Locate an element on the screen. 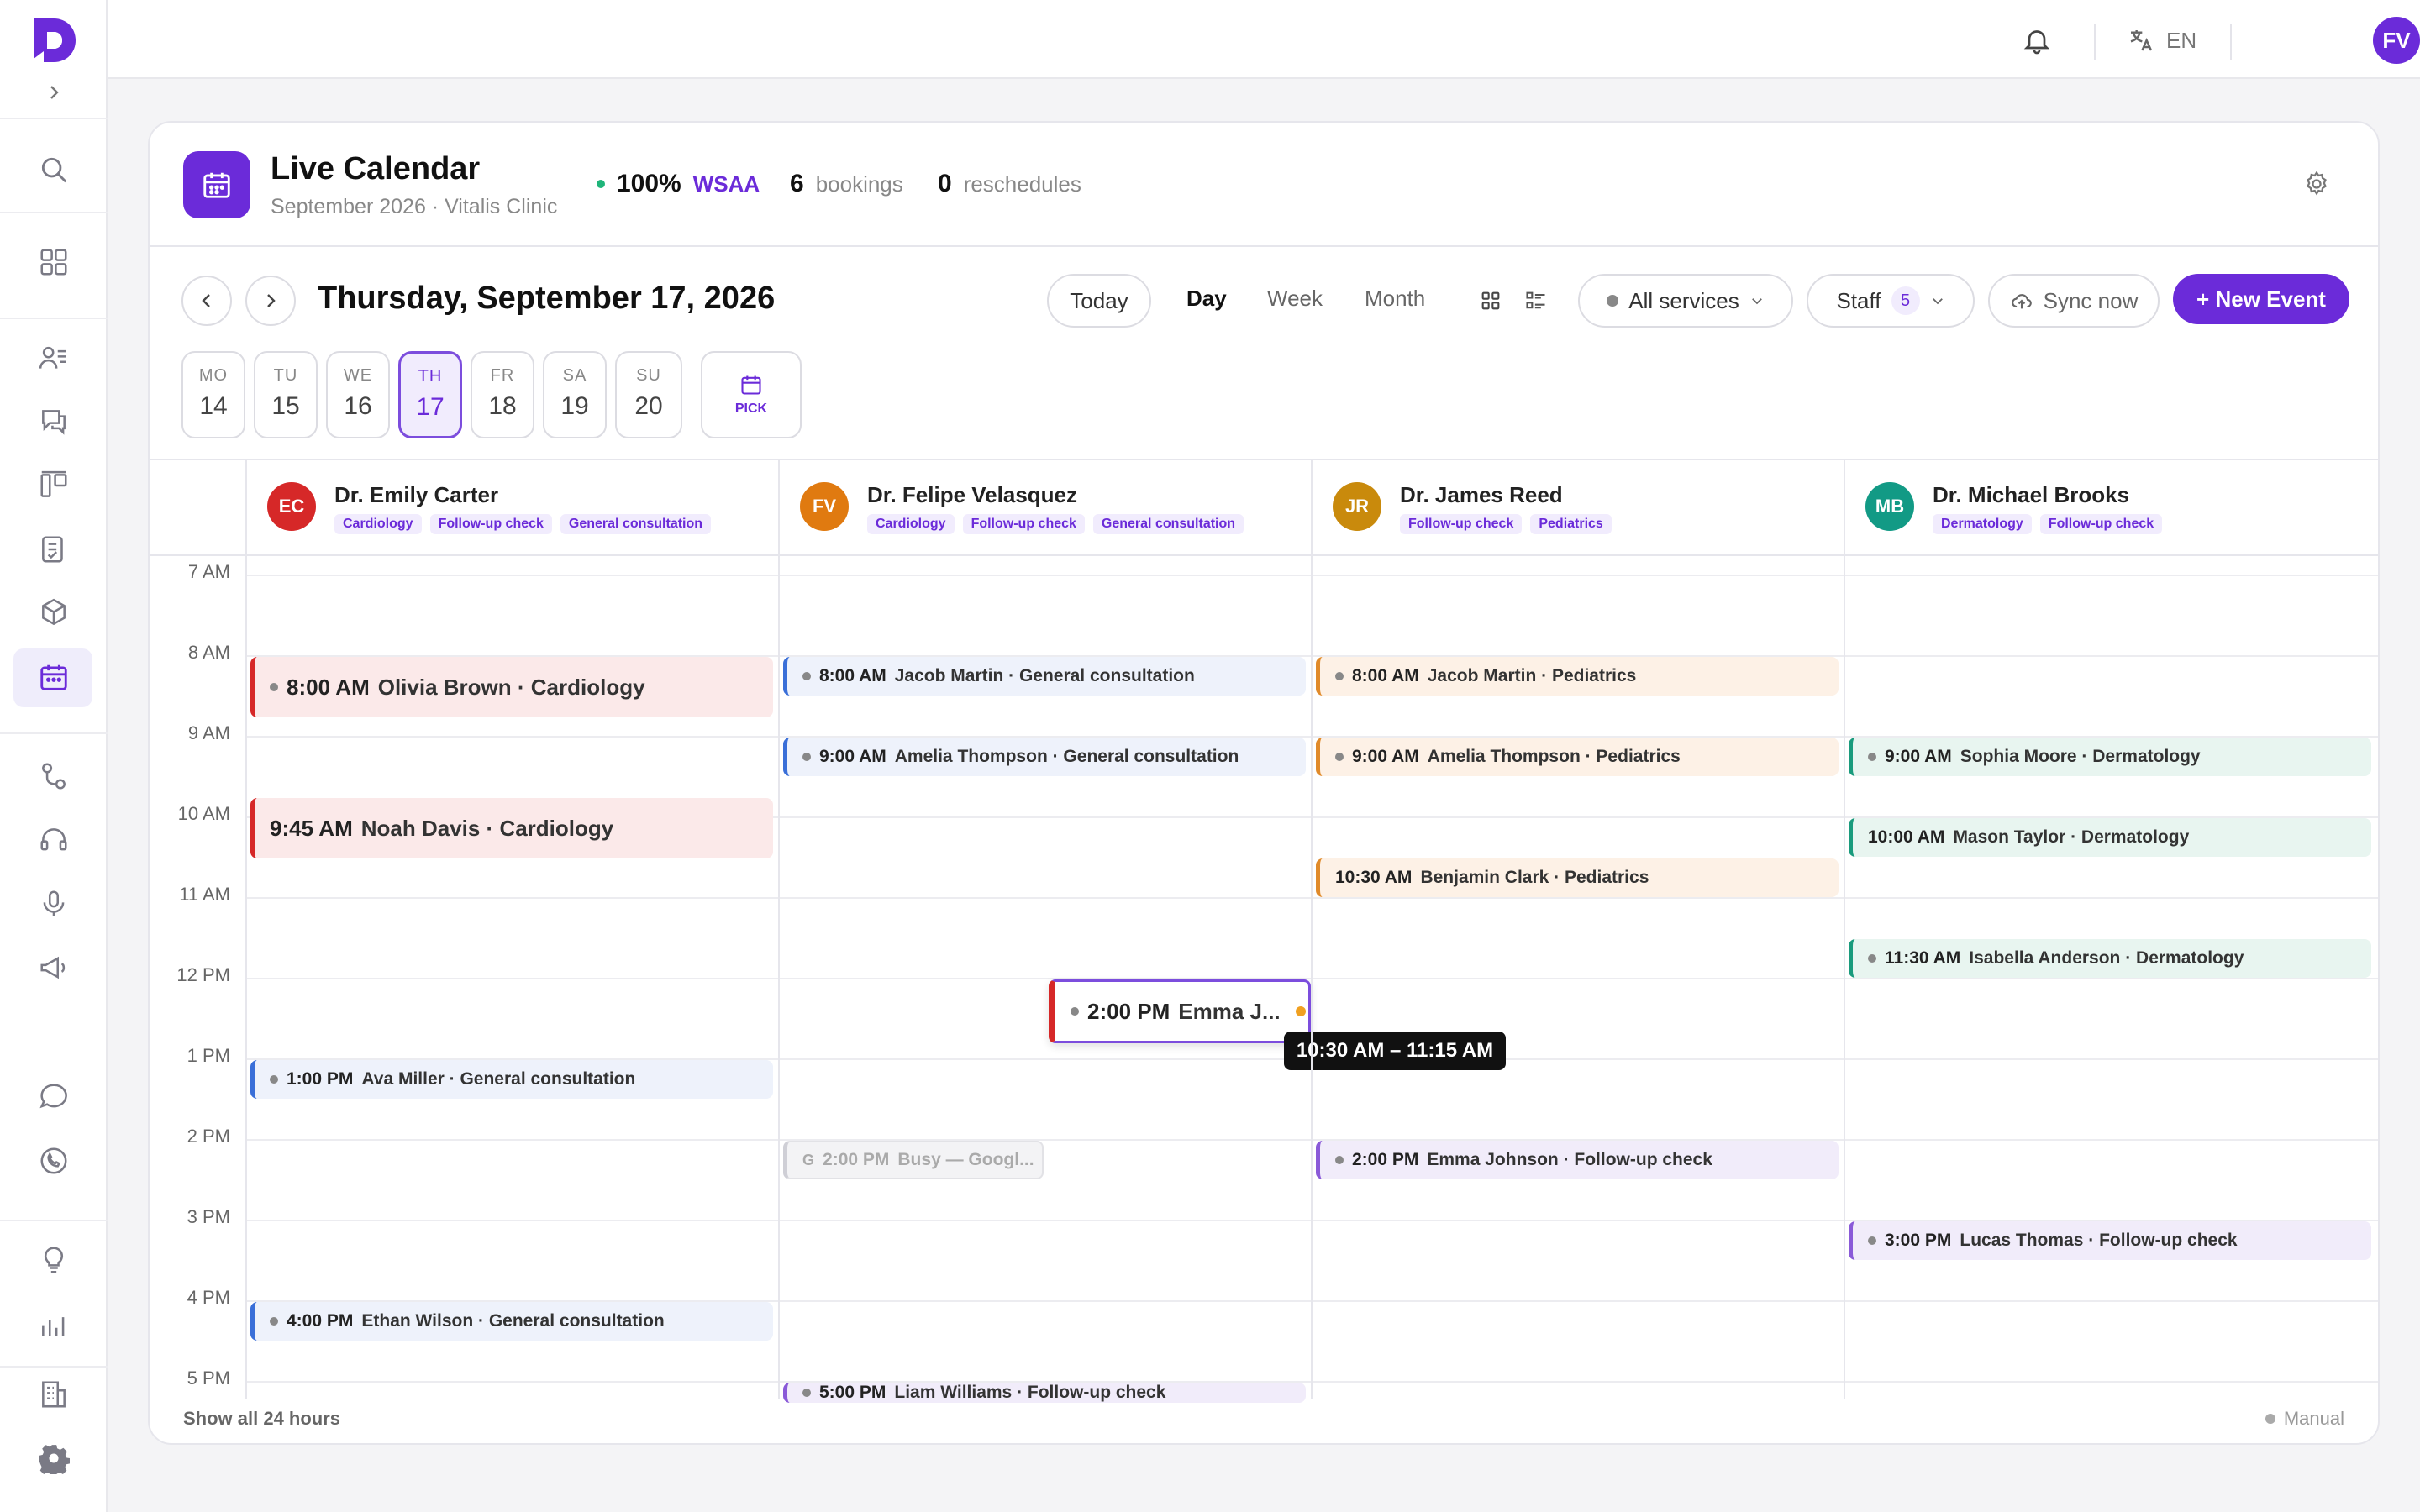  settings-icon is located at coordinates (54, 1458).